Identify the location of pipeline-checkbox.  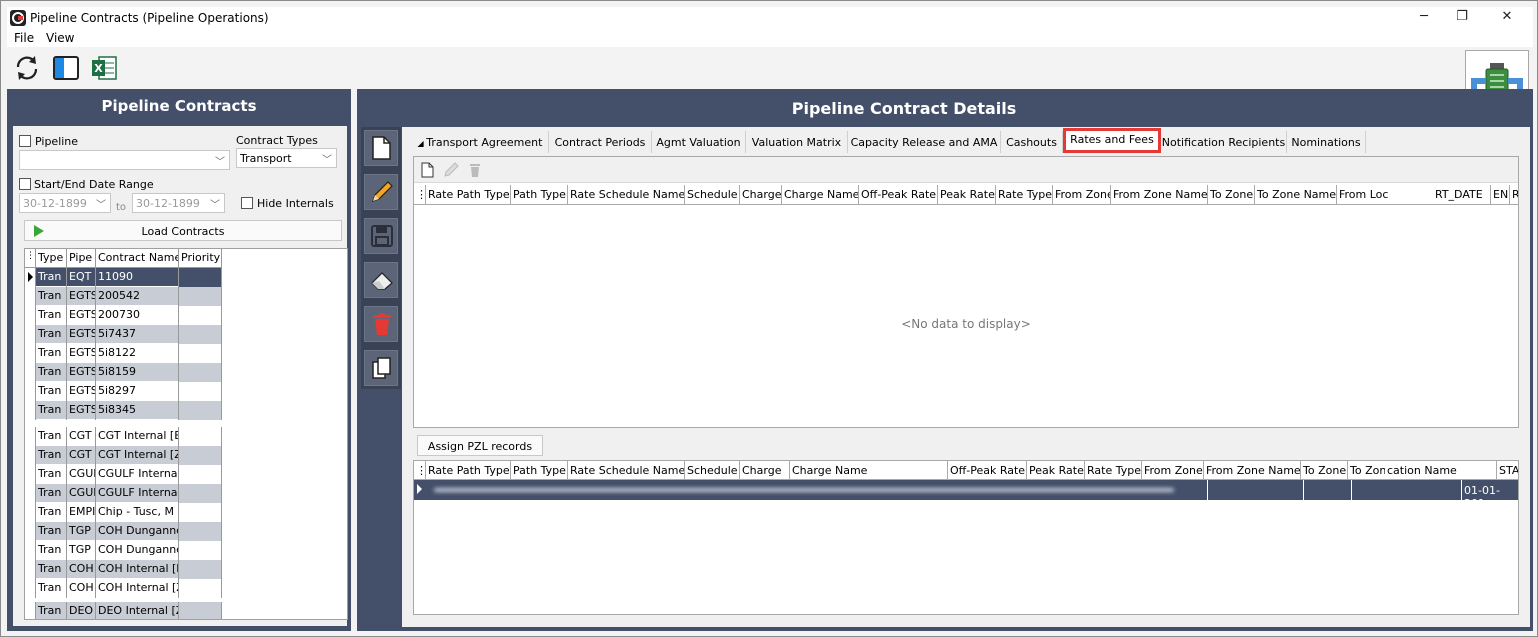
(25, 141).